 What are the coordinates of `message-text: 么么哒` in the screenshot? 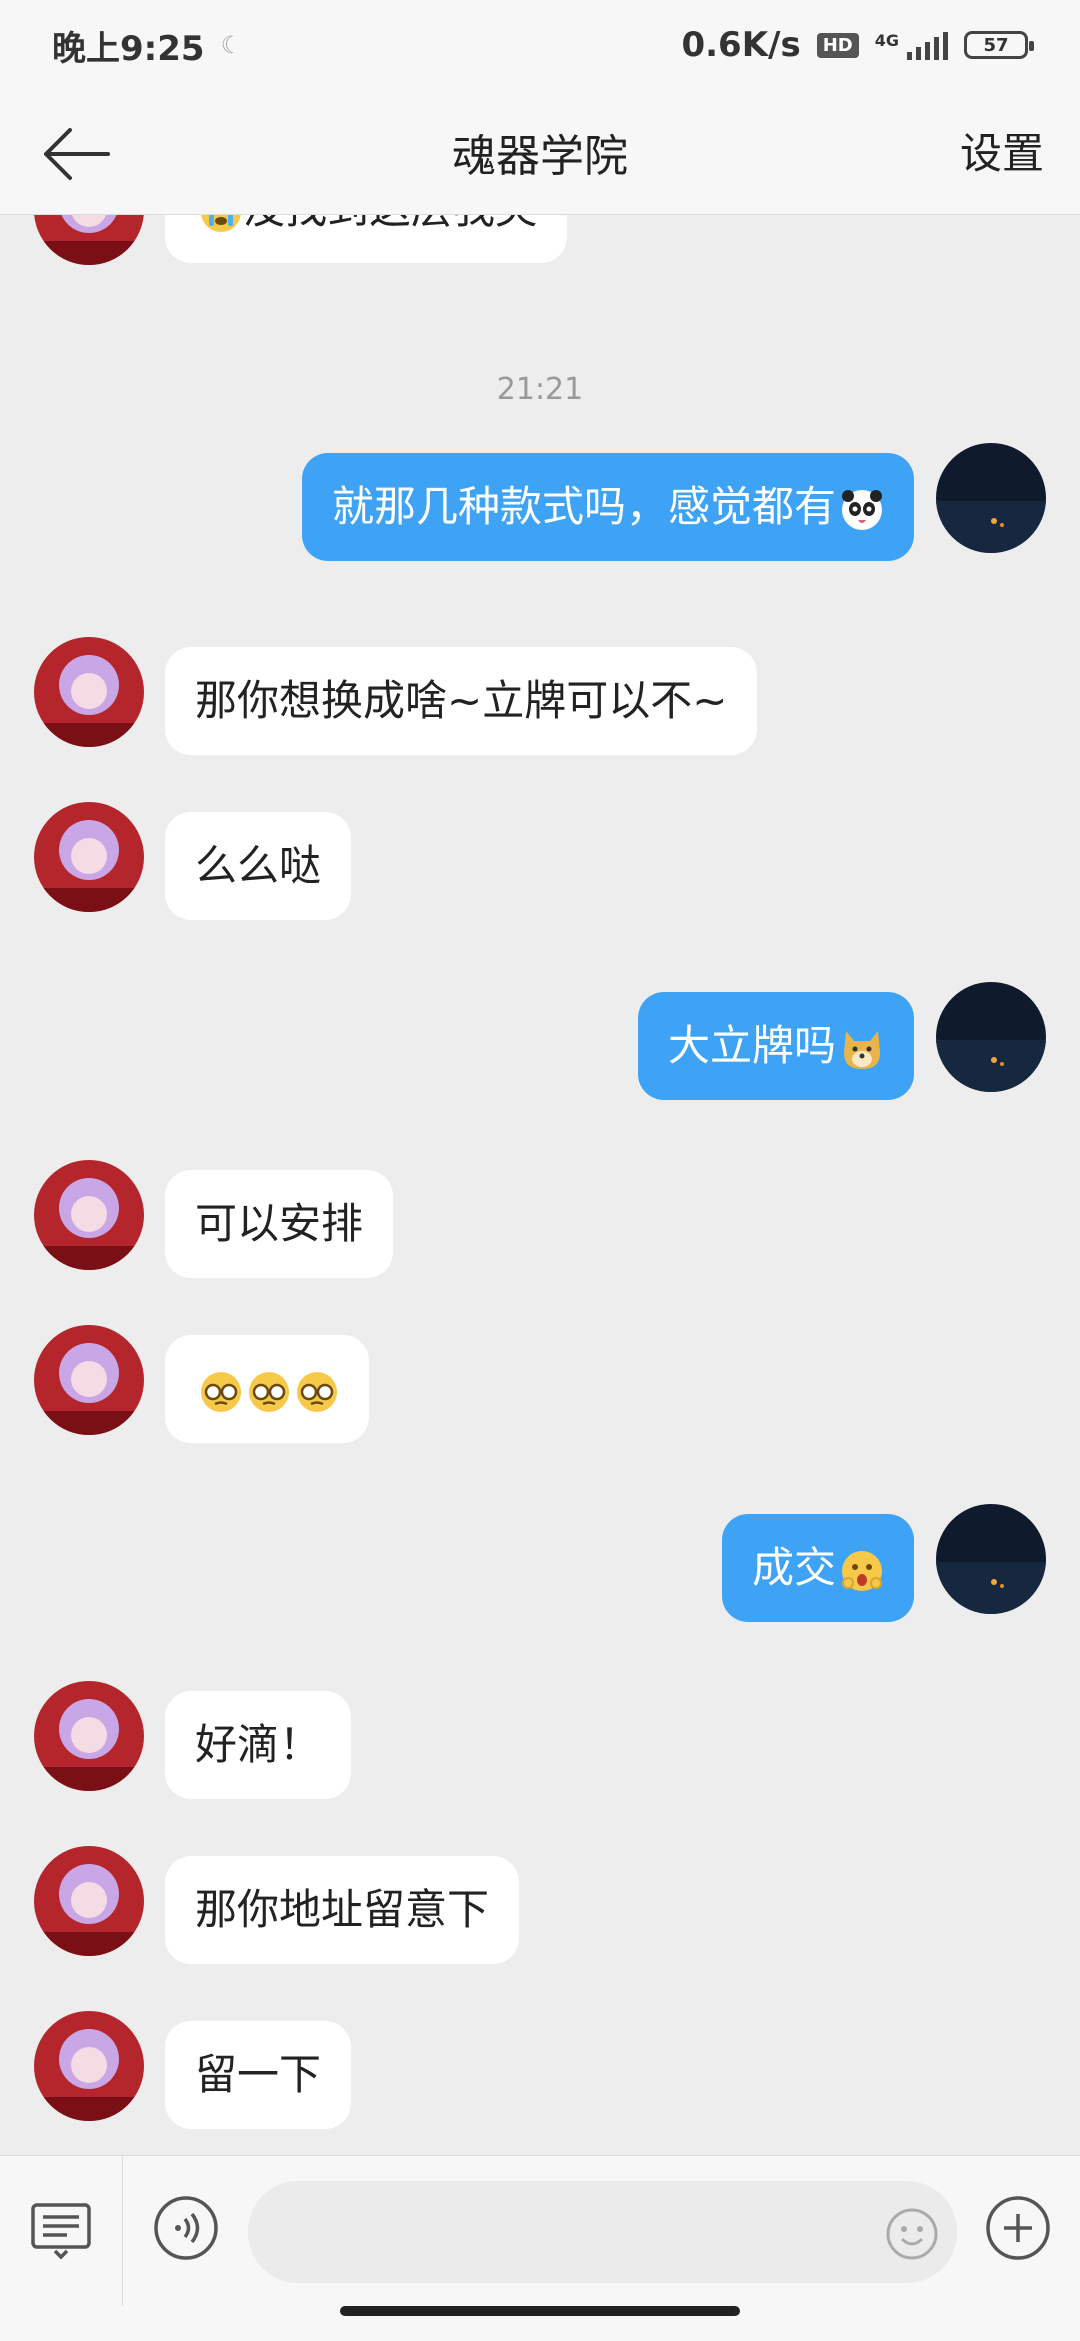 It's located at (258, 865).